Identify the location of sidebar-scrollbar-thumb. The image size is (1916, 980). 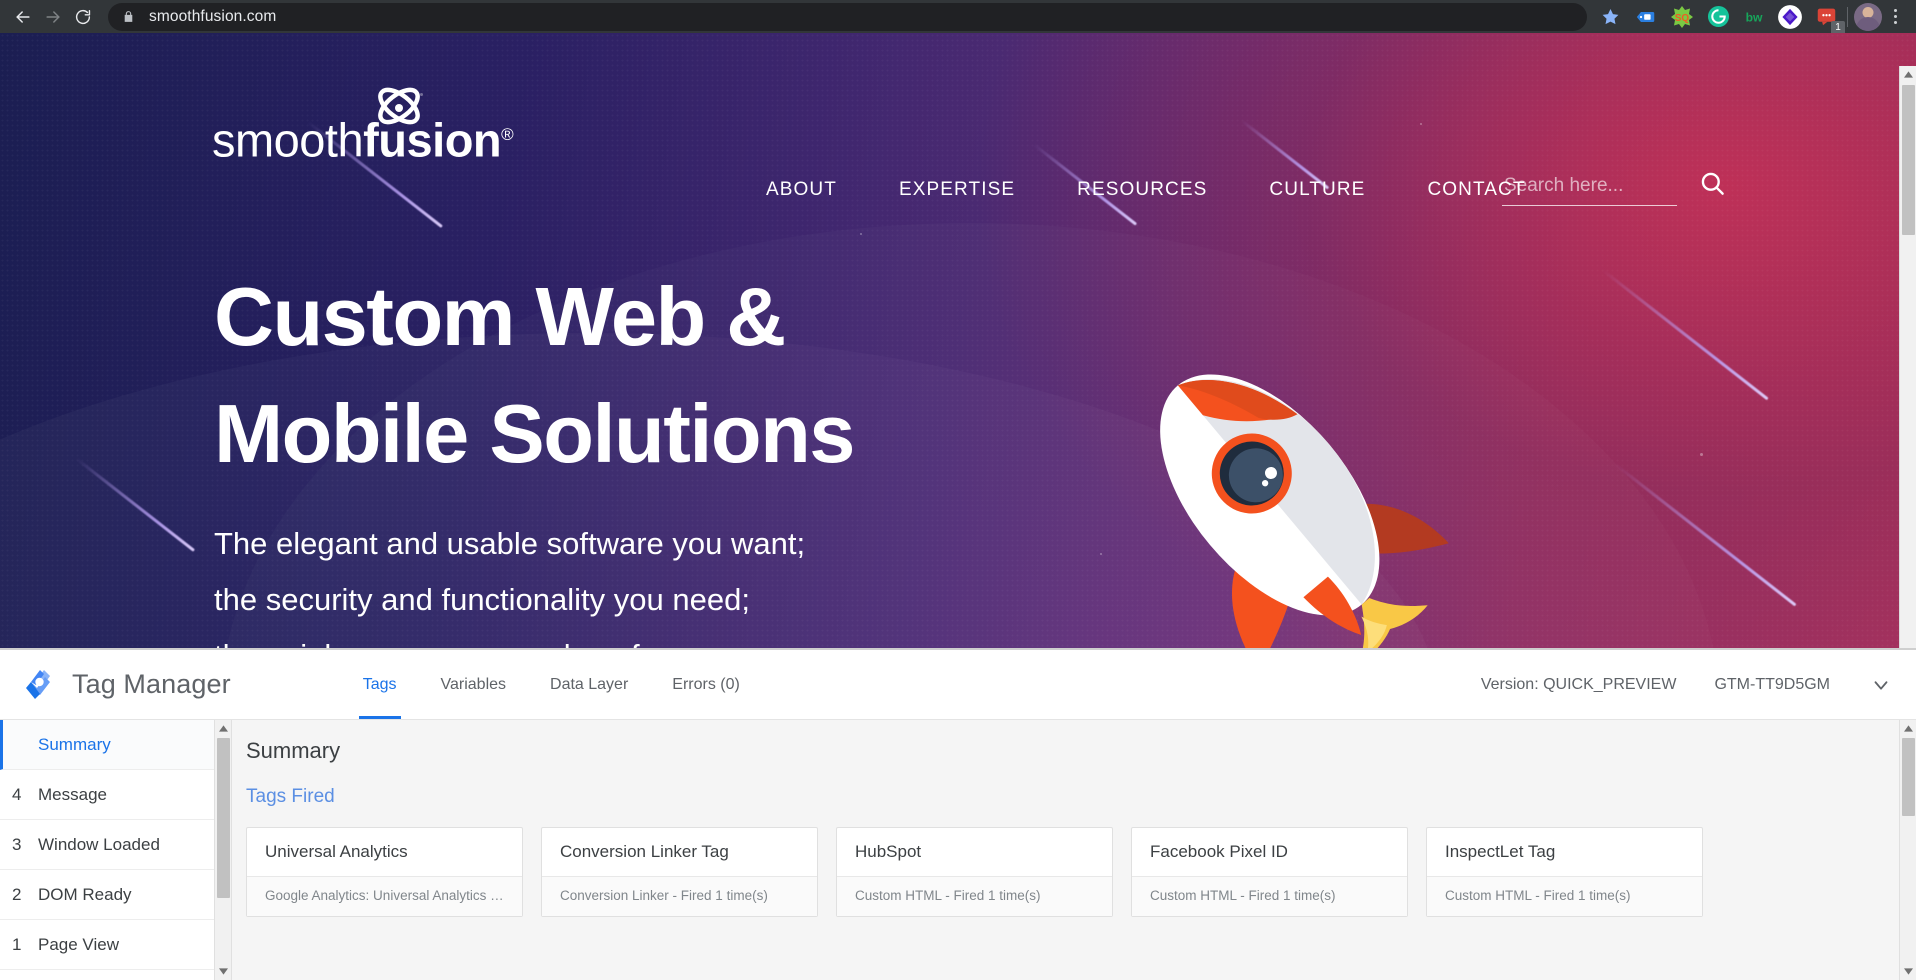
(223, 818).